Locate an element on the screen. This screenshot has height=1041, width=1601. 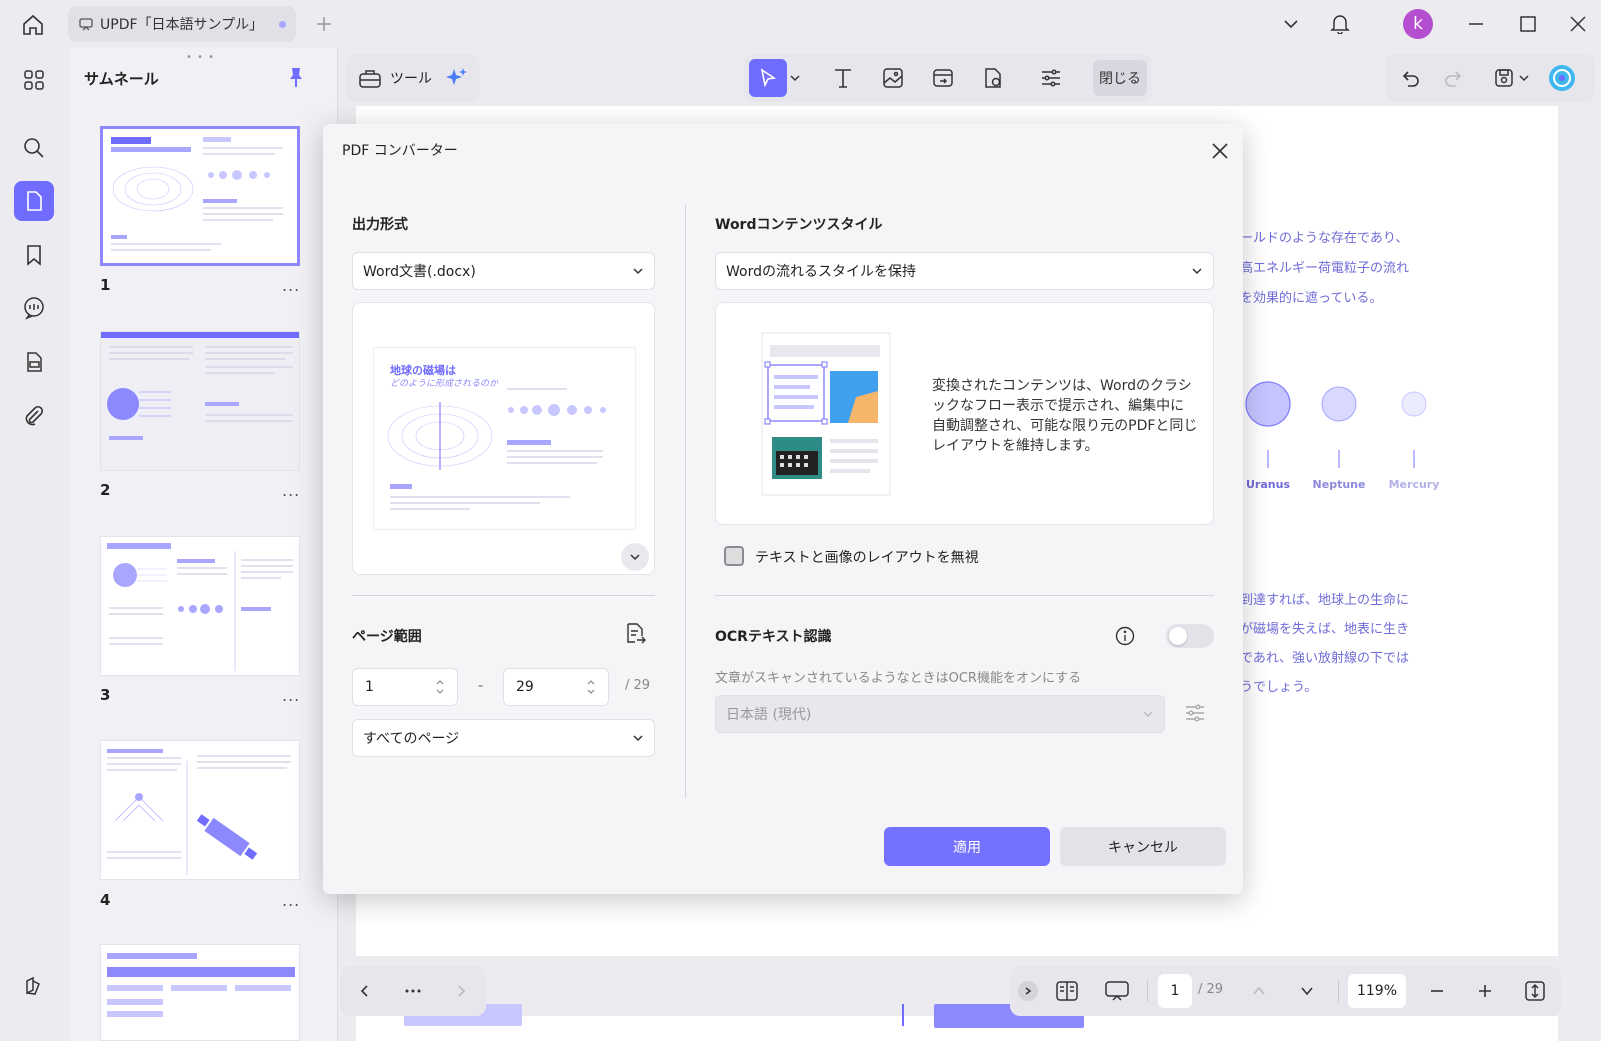
page-range-swap-icon is located at coordinates (635, 634).